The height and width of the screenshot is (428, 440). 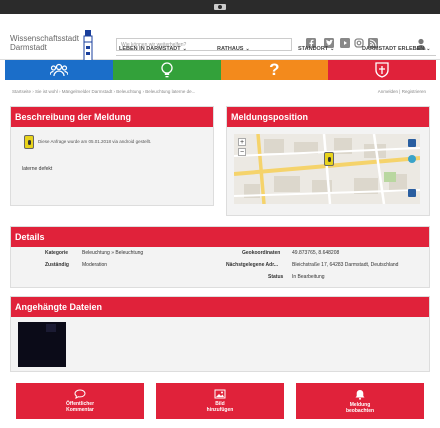 What do you see at coordinates (402, 91) in the screenshot?
I see `login-register-link: Anmelden | Registrieren` at bounding box center [402, 91].